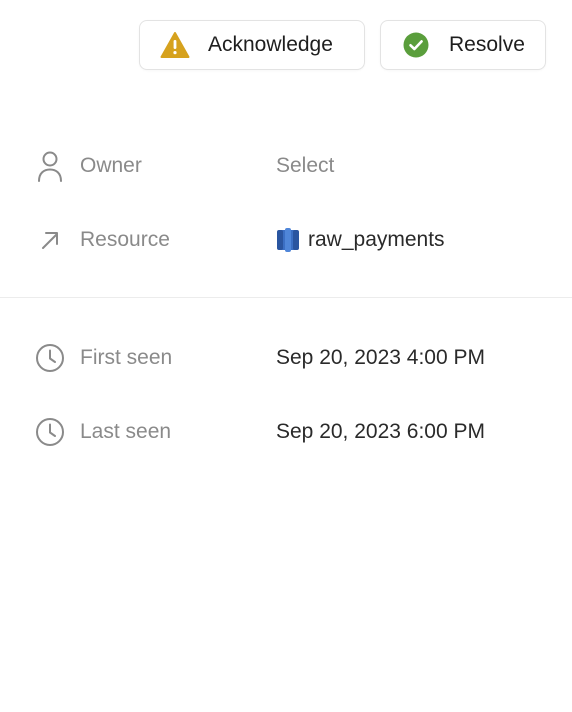  I want to click on database-table-icon, so click(288, 240).